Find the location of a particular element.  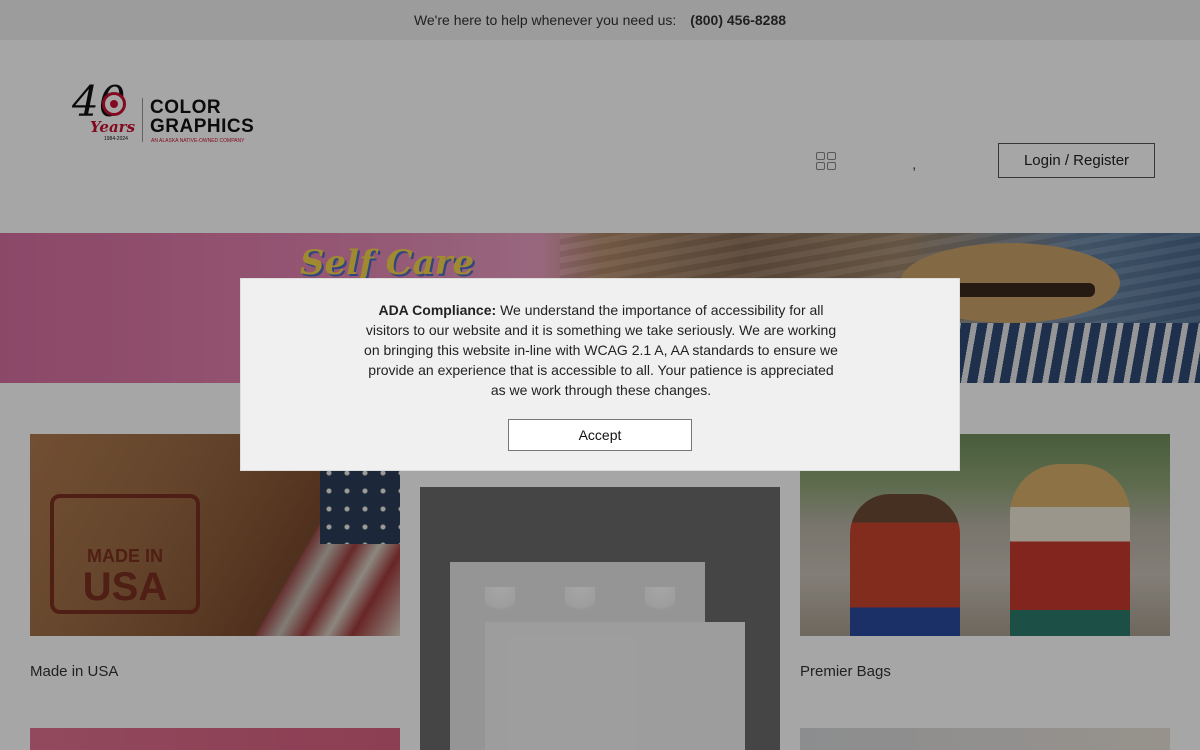

ada-compliance-title: ADA Compliance: is located at coordinates (439, 310).